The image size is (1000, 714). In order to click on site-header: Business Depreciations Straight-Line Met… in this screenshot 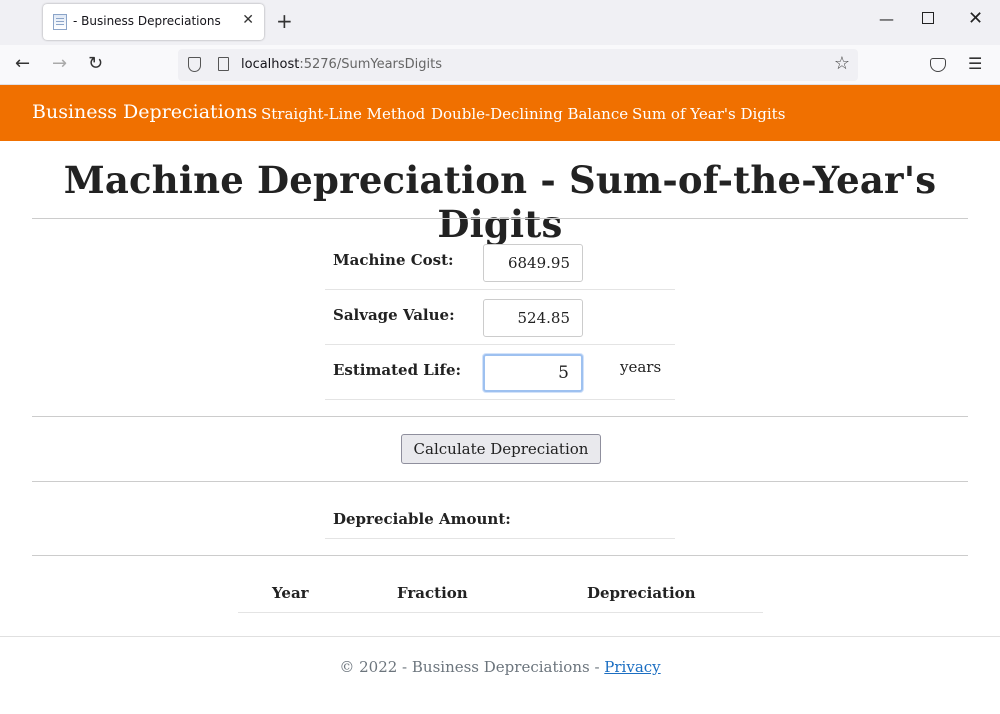, I will do `click(500, 113)`.